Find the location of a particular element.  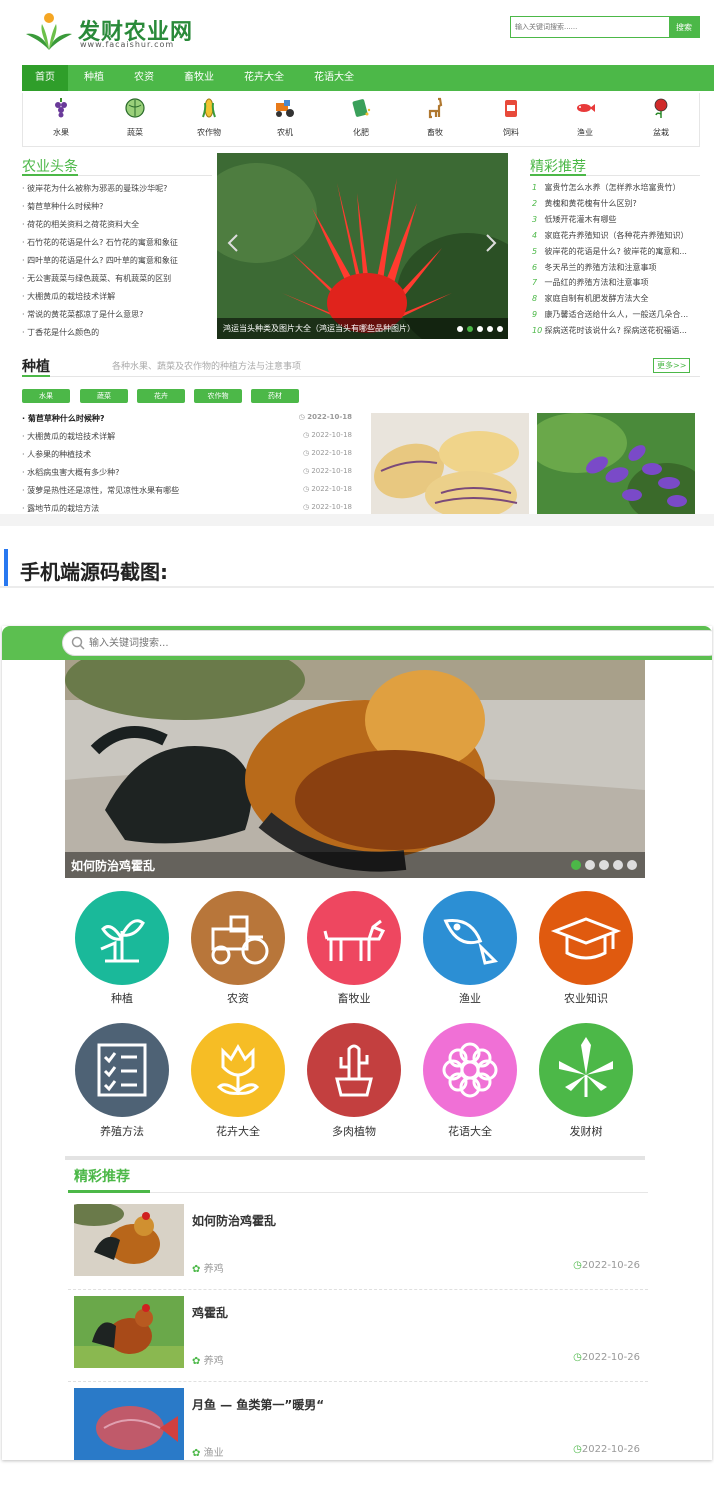

featured-item: 3 低矮开花灌木有哪些 is located at coordinates (616, 219).